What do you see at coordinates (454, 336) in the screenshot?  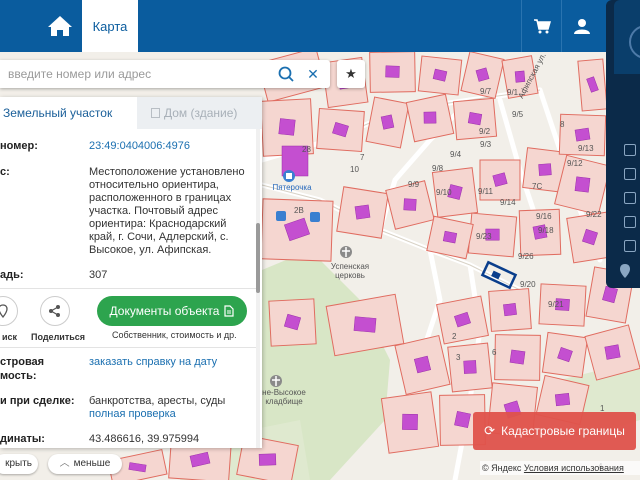 I see `house-number-label: 2` at bounding box center [454, 336].